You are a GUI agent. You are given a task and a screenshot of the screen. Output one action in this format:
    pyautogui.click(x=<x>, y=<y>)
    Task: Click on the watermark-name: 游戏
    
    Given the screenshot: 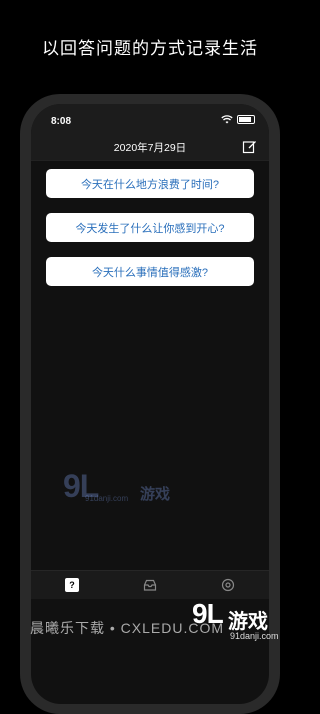 What is the action you would take?
    pyautogui.click(x=155, y=494)
    